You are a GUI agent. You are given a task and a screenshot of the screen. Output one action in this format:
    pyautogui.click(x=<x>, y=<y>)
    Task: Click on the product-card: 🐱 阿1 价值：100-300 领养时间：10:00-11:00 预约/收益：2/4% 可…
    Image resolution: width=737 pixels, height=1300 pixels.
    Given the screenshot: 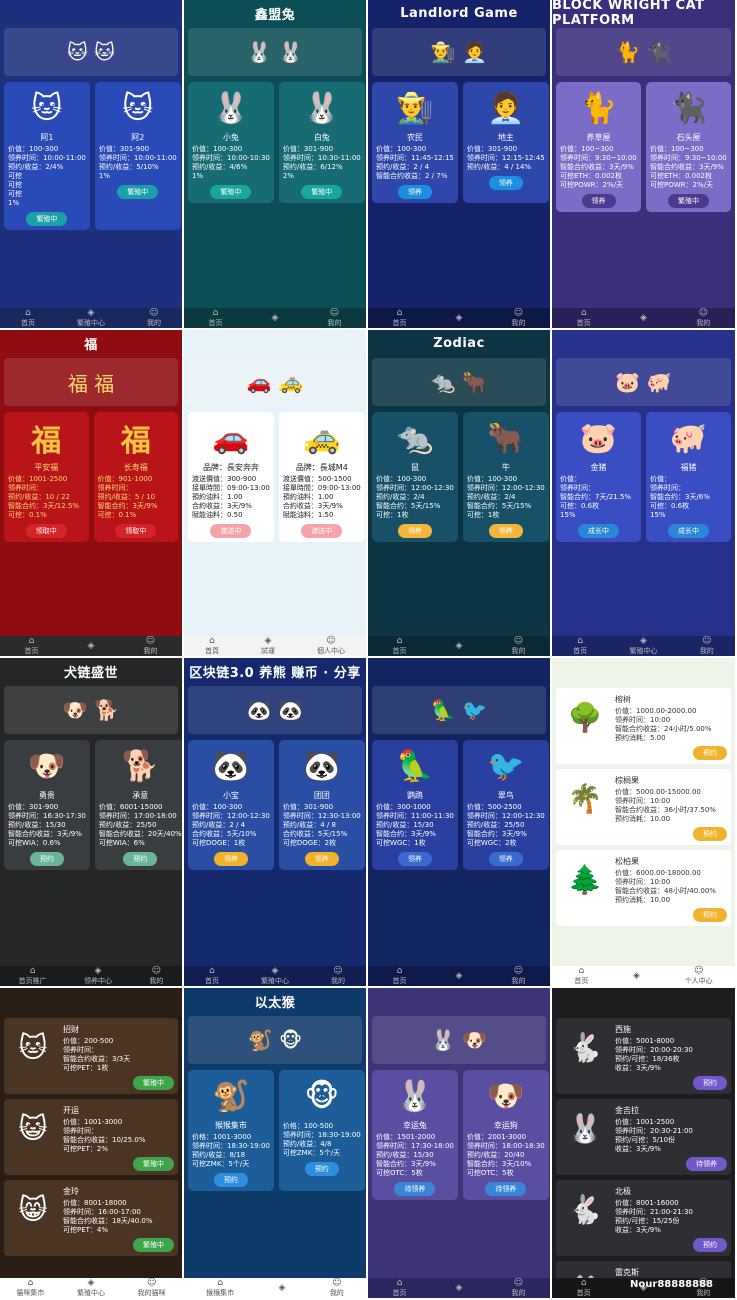 What is the action you would take?
    pyautogui.click(x=47, y=156)
    